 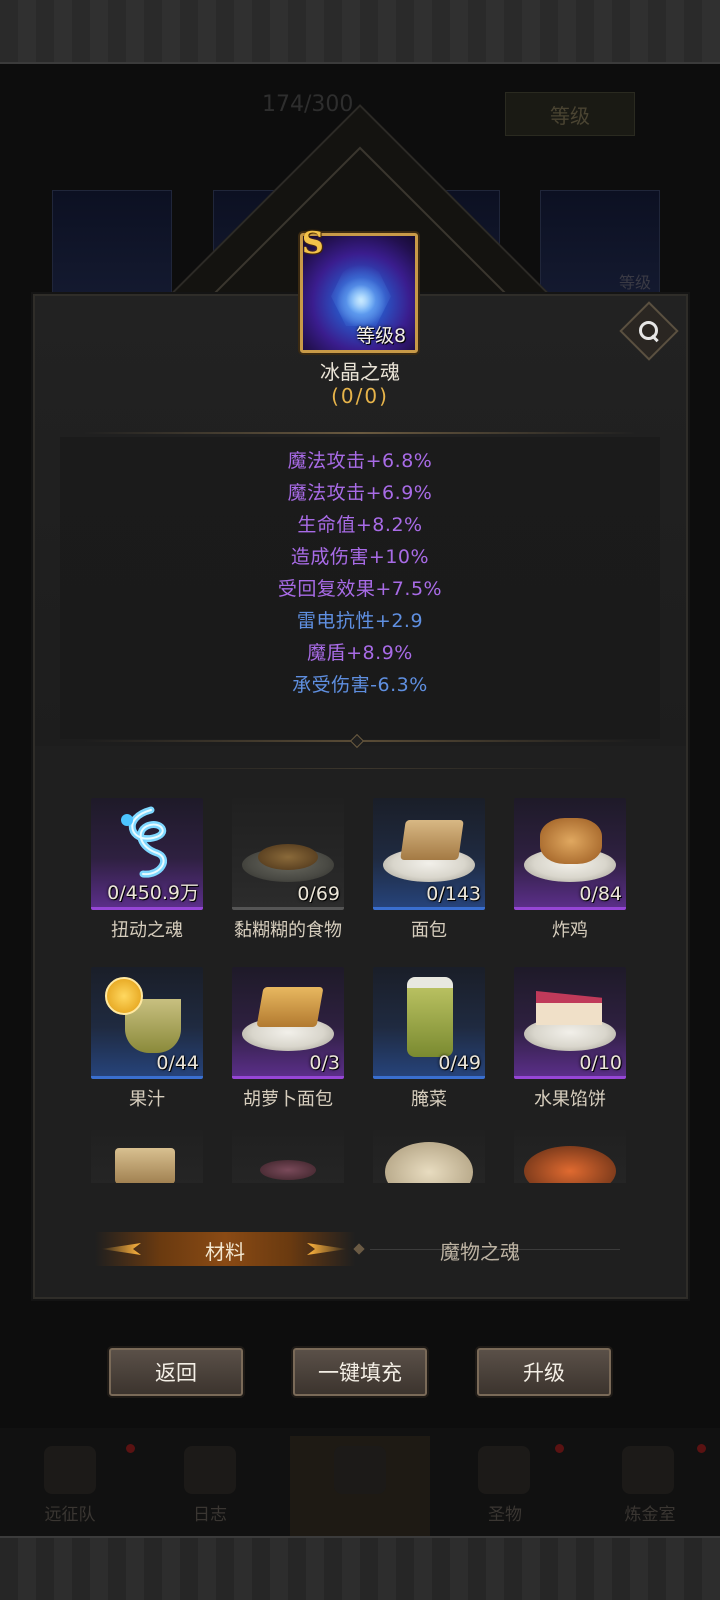 What do you see at coordinates (288, 1099) in the screenshot?
I see `material-name: 胡萝卜面包` at bounding box center [288, 1099].